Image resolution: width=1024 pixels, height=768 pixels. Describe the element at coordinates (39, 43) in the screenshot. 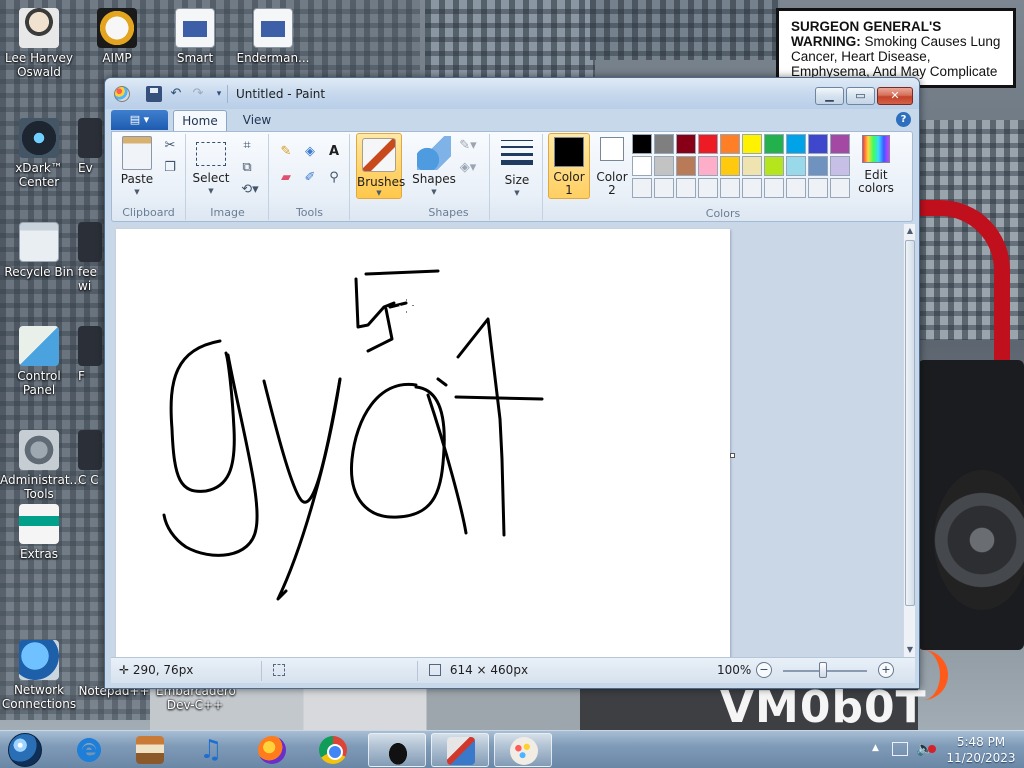

I see `desktop-icon-lee-harvey-oswald: Lee Harvey Oswald` at that location.